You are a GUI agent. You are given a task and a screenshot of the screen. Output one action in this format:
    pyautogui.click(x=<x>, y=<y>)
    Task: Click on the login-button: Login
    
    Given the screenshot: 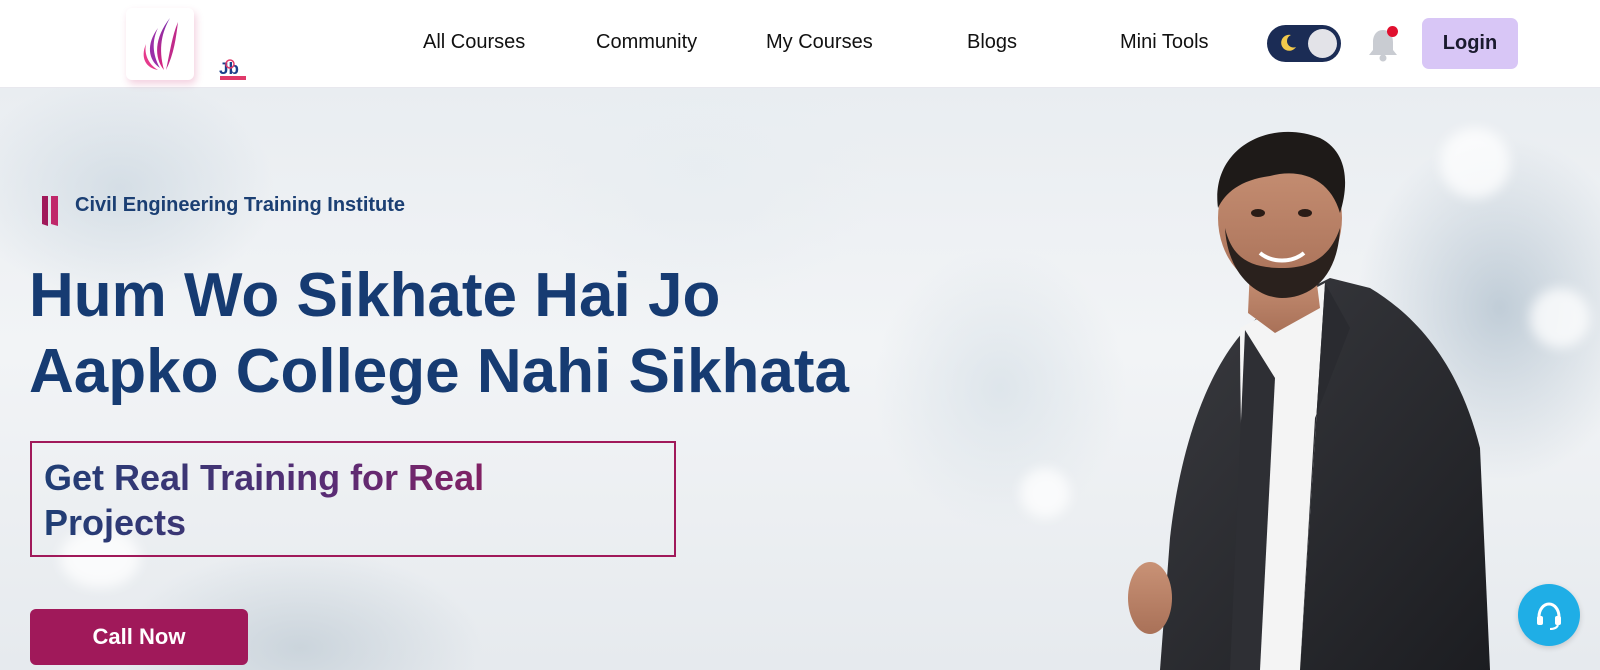 What is the action you would take?
    pyautogui.click(x=1470, y=43)
    